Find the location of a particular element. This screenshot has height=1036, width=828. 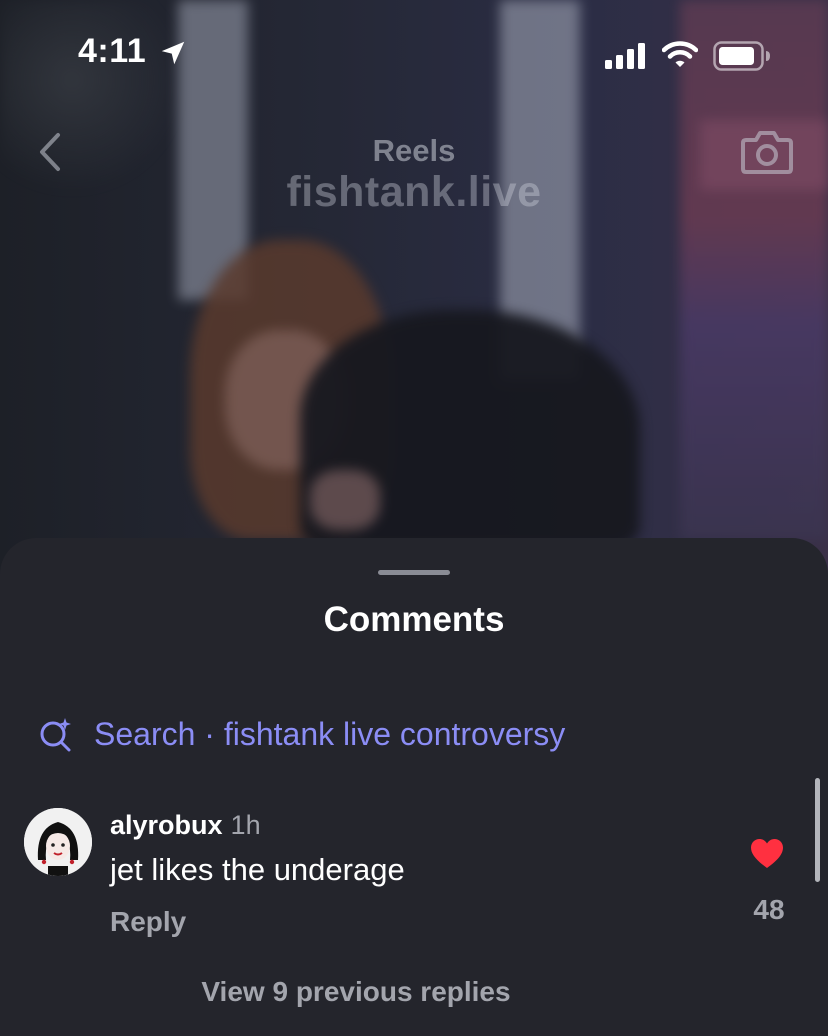

comment-text: jet likes the underage is located at coordinates (257, 869).